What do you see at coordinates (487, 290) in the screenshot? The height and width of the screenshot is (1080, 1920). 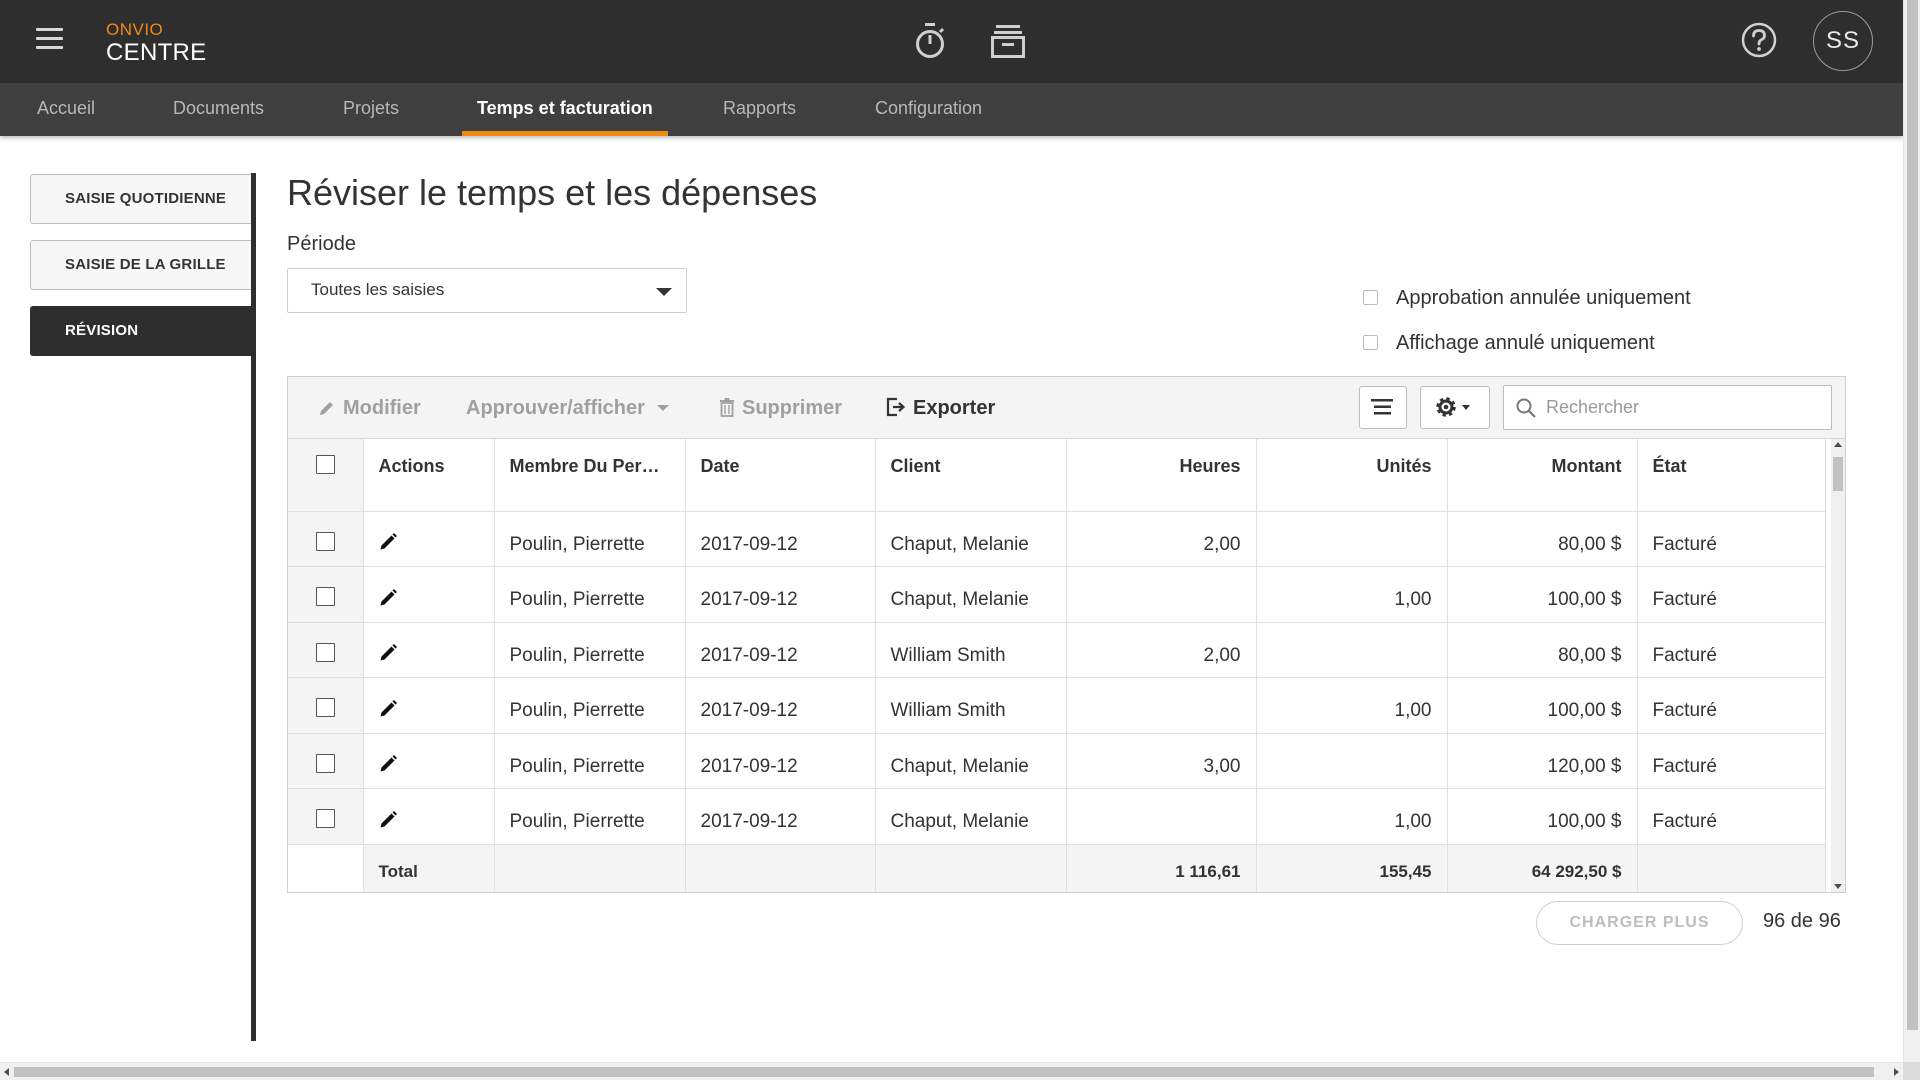 I see `period-select: Toutes les saisies` at bounding box center [487, 290].